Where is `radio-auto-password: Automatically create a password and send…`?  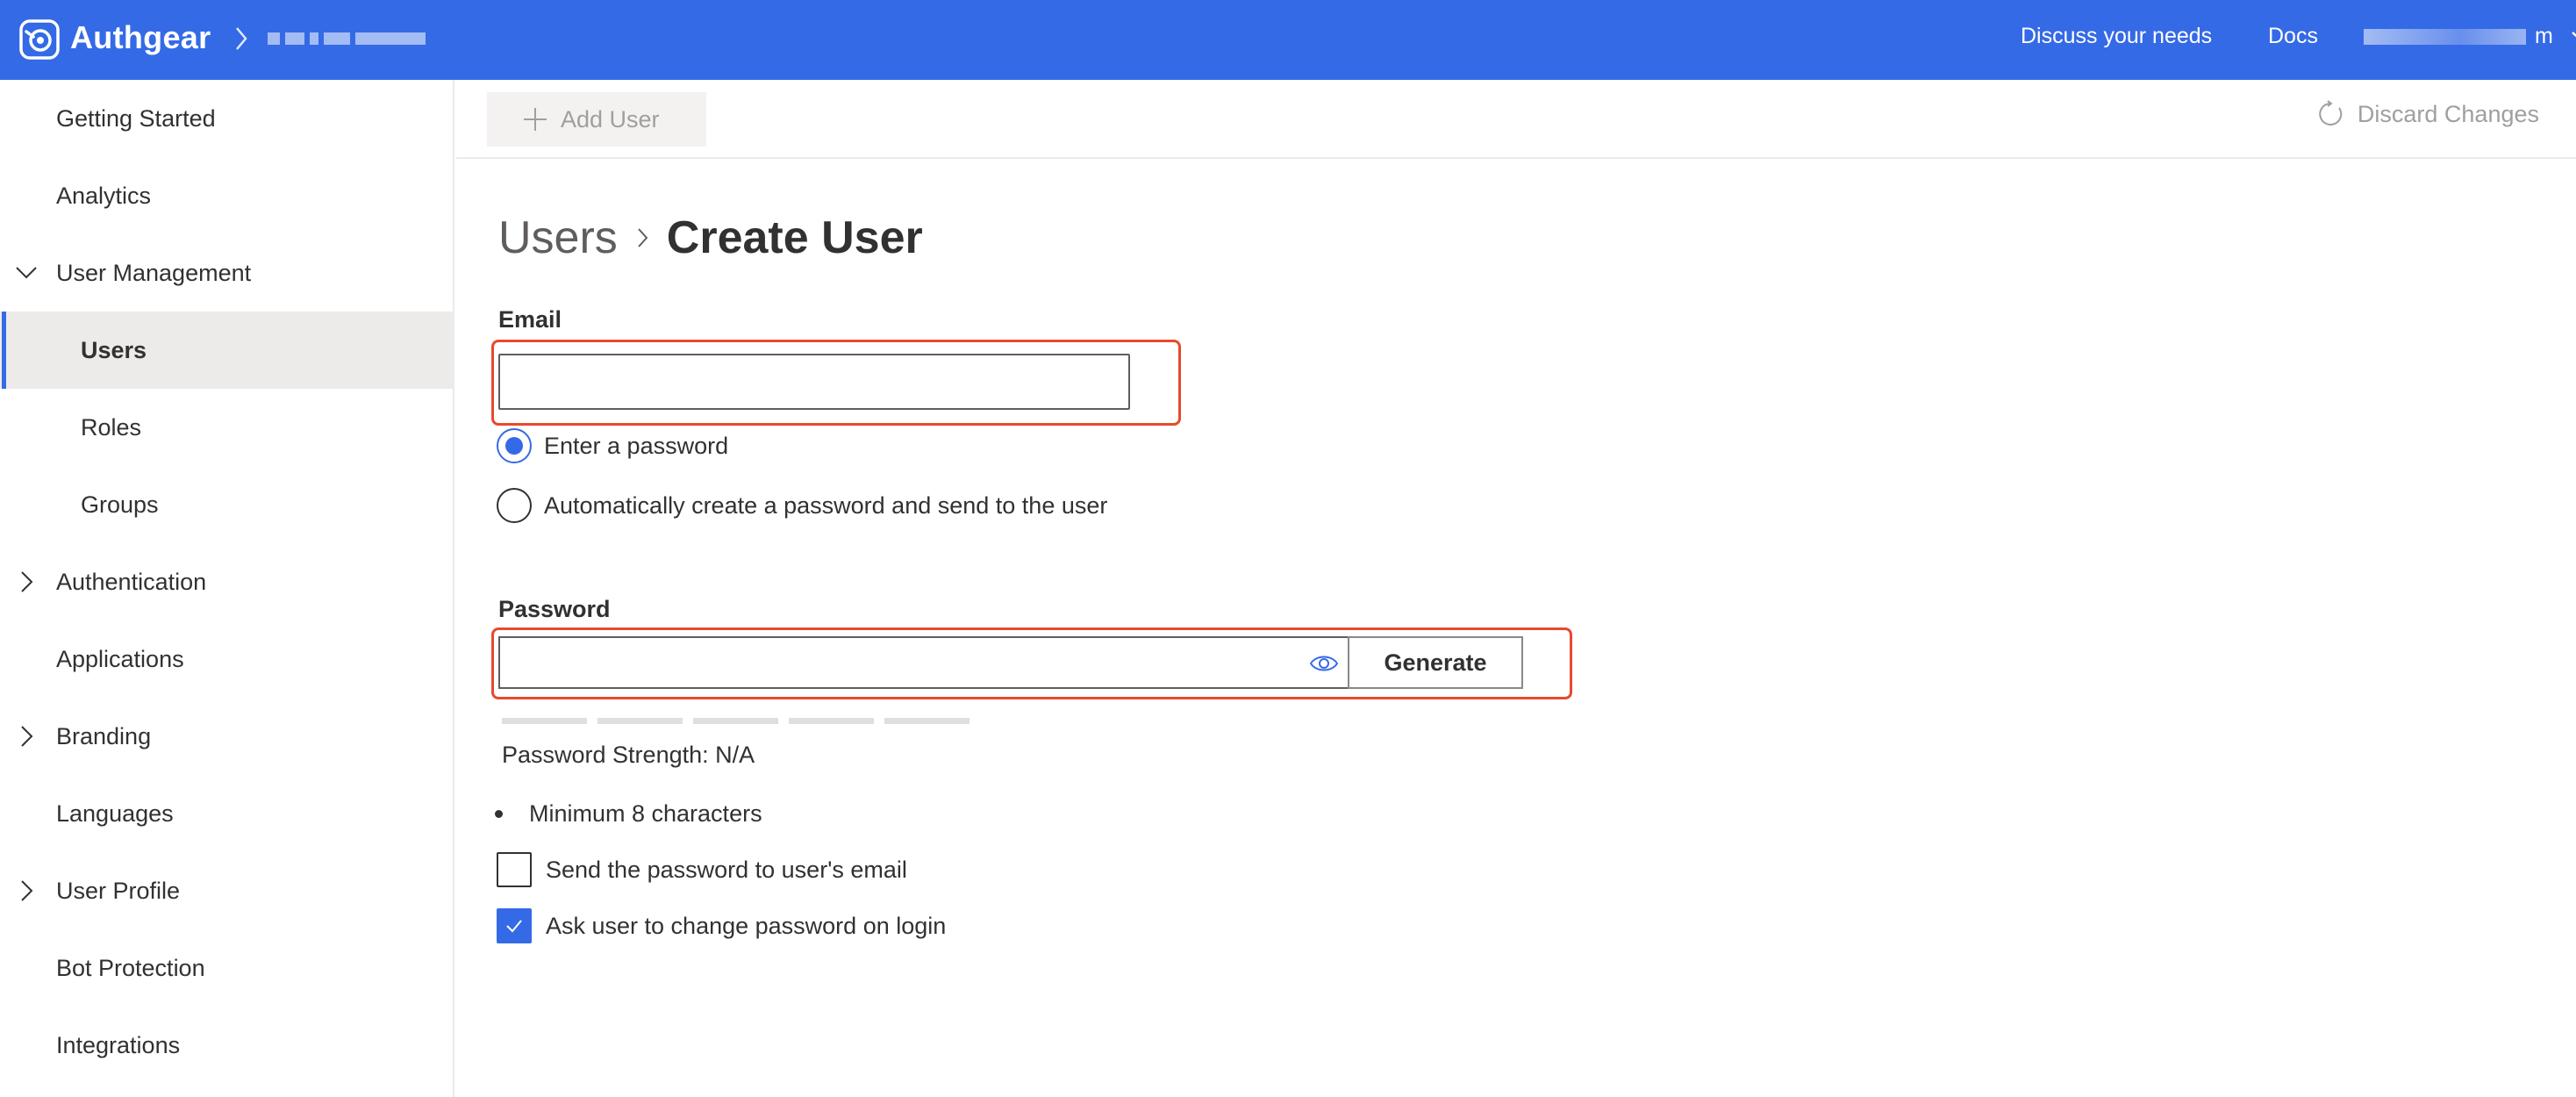 radio-auto-password: Automatically create a password and send… is located at coordinates (802, 505).